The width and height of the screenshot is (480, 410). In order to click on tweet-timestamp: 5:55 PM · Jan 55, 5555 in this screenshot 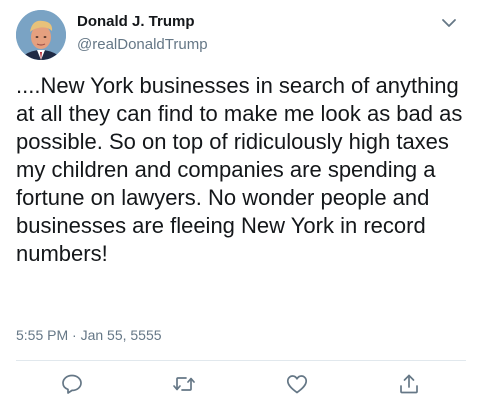, I will do `click(89, 335)`.